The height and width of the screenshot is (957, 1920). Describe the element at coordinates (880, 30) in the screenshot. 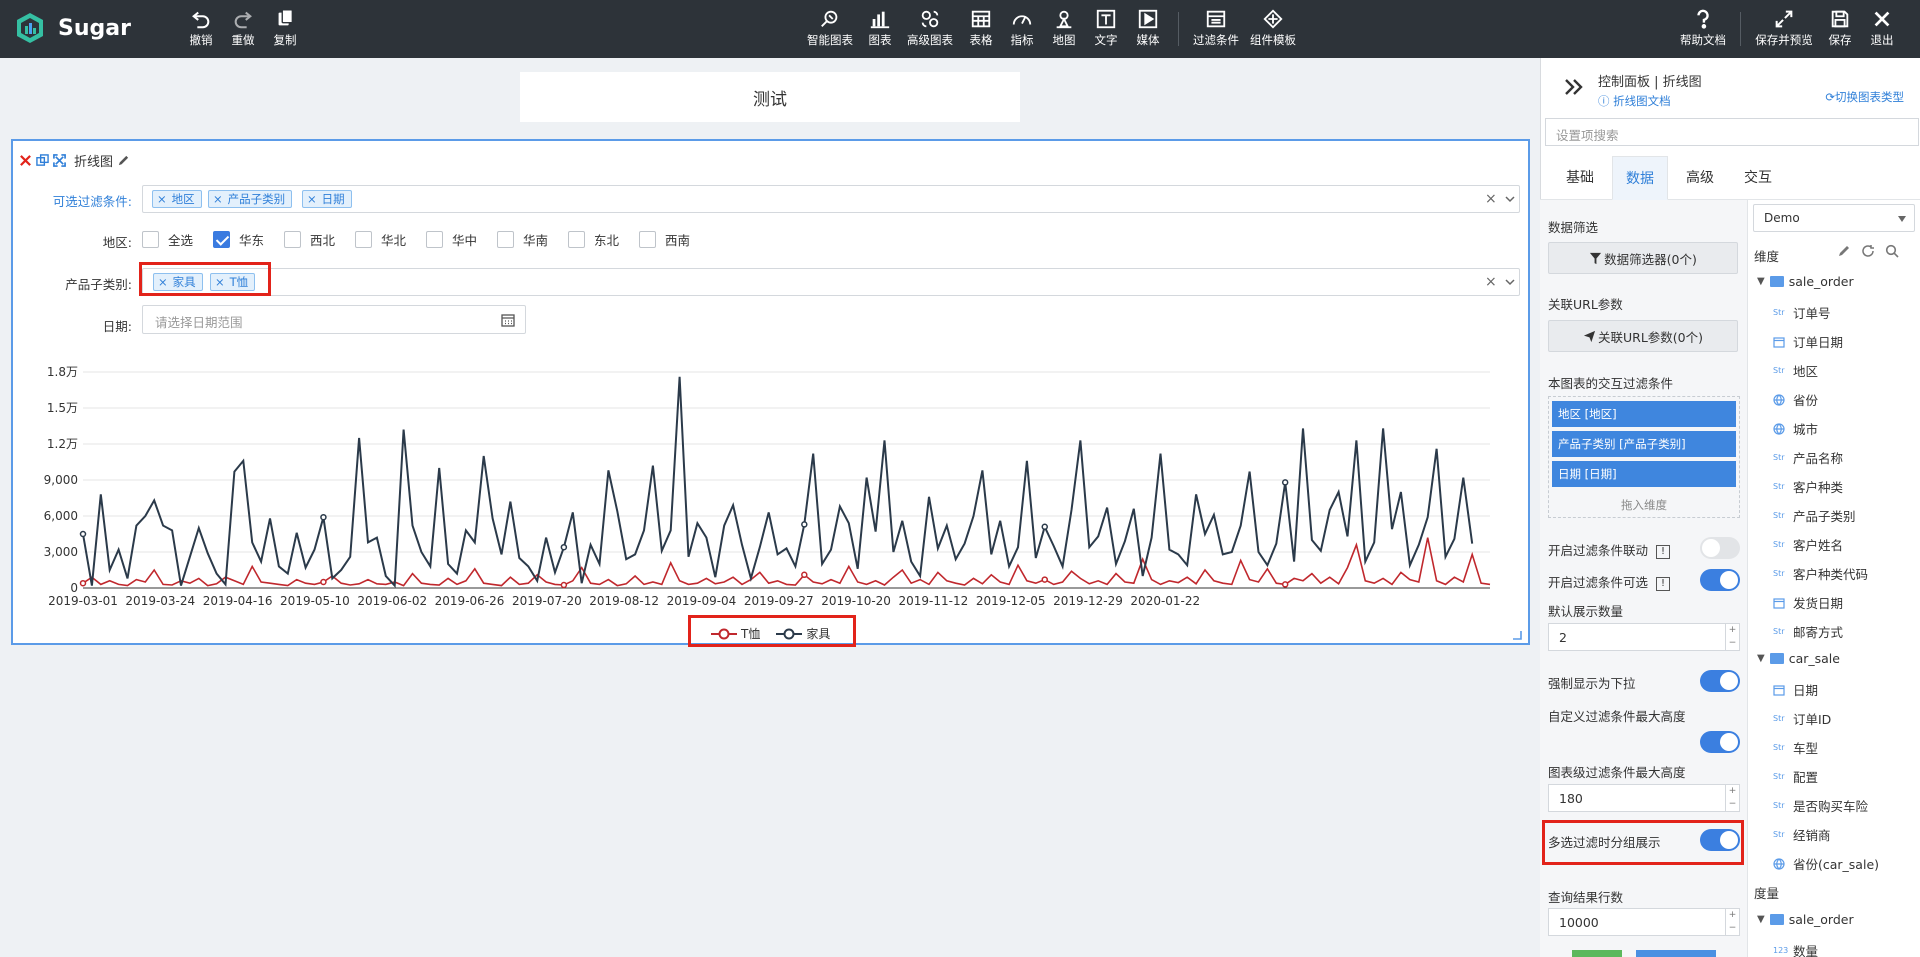

I see `chart-button: 图表` at that location.